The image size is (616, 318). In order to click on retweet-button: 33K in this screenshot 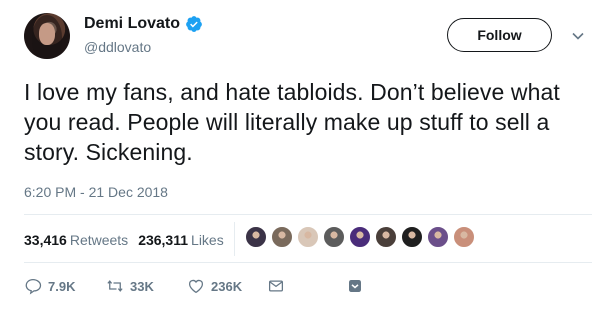, I will do `click(130, 286)`.